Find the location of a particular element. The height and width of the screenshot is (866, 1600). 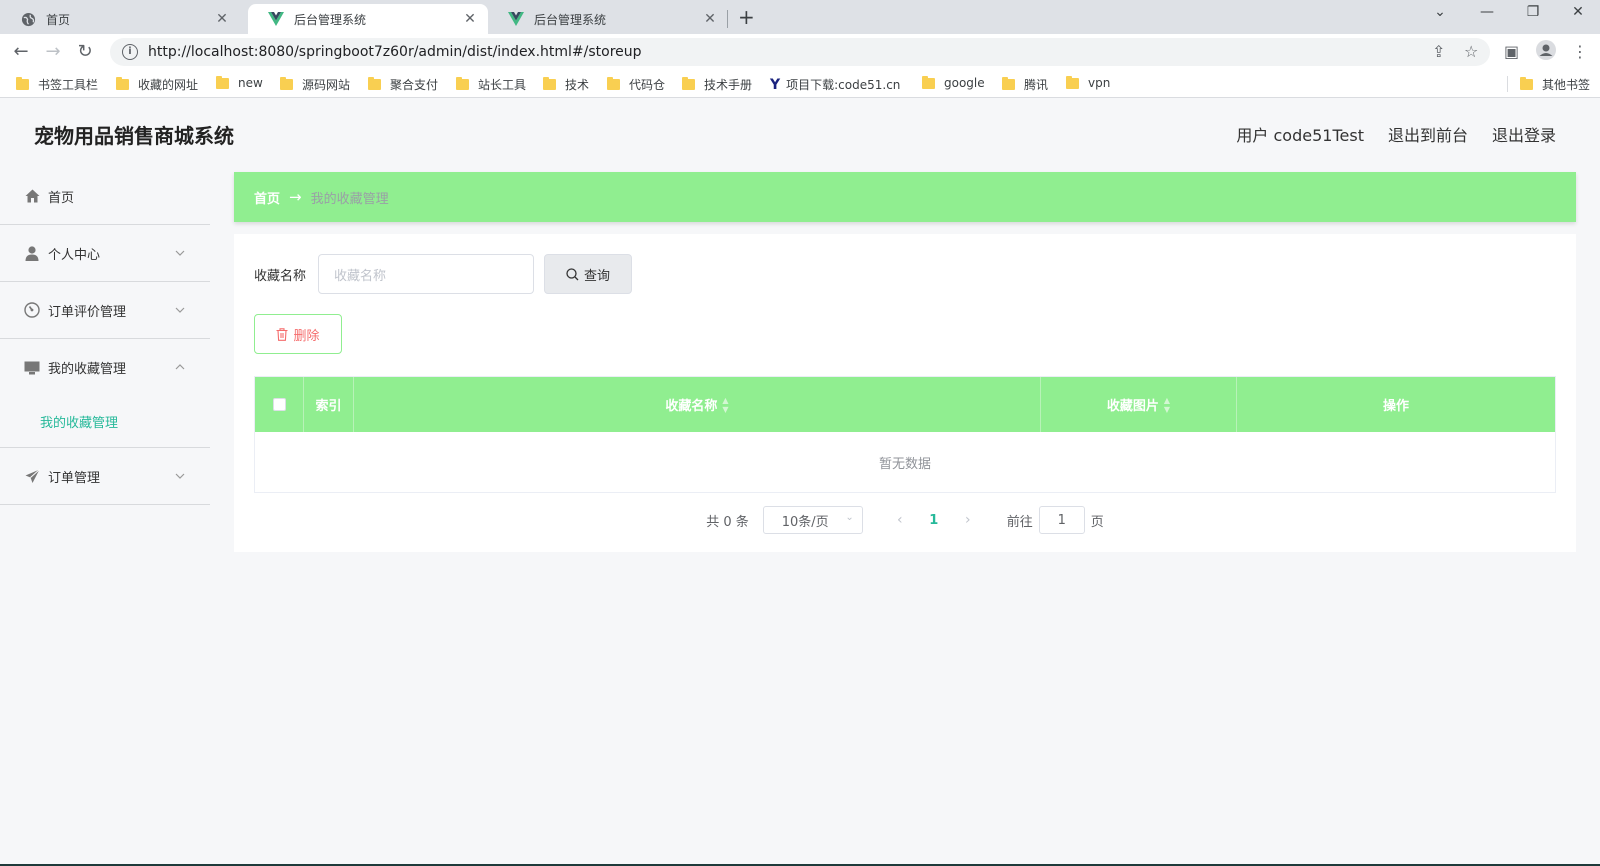

delete-button-label: 删除 is located at coordinates (306, 336).